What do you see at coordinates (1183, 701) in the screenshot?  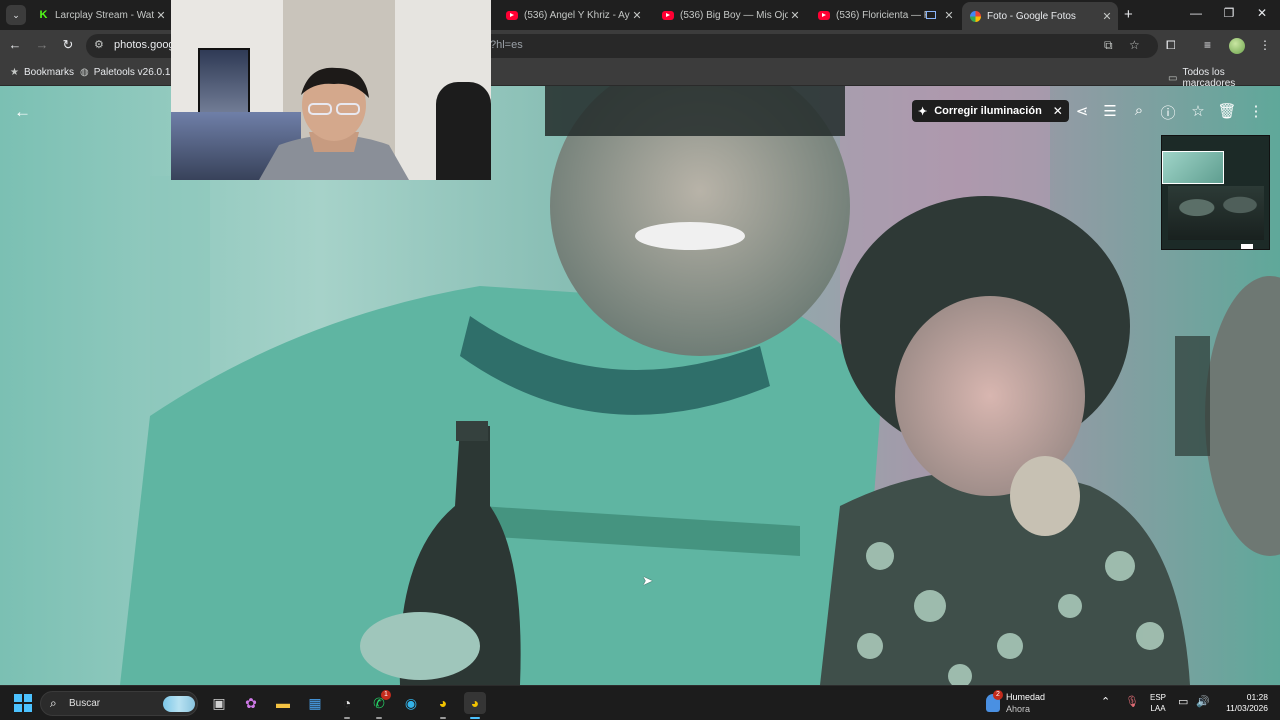 I see `network-icon: ▭` at bounding box center [1183, 701].